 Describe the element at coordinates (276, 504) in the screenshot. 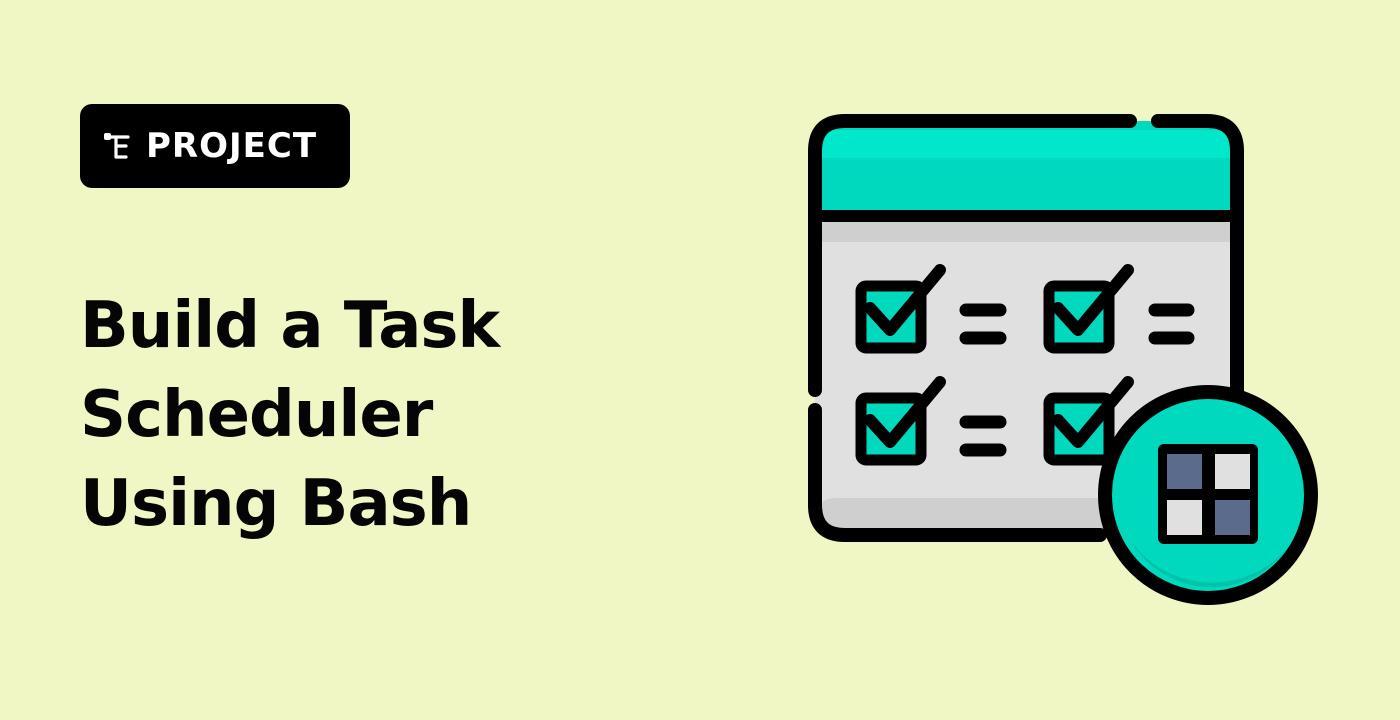

I see `title-line-3: Using Bash` at that location.